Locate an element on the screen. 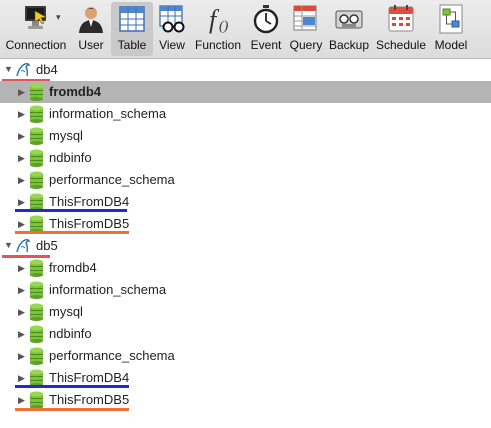  toolbar-function-button: f () Function is located at coordinates (218, 29).